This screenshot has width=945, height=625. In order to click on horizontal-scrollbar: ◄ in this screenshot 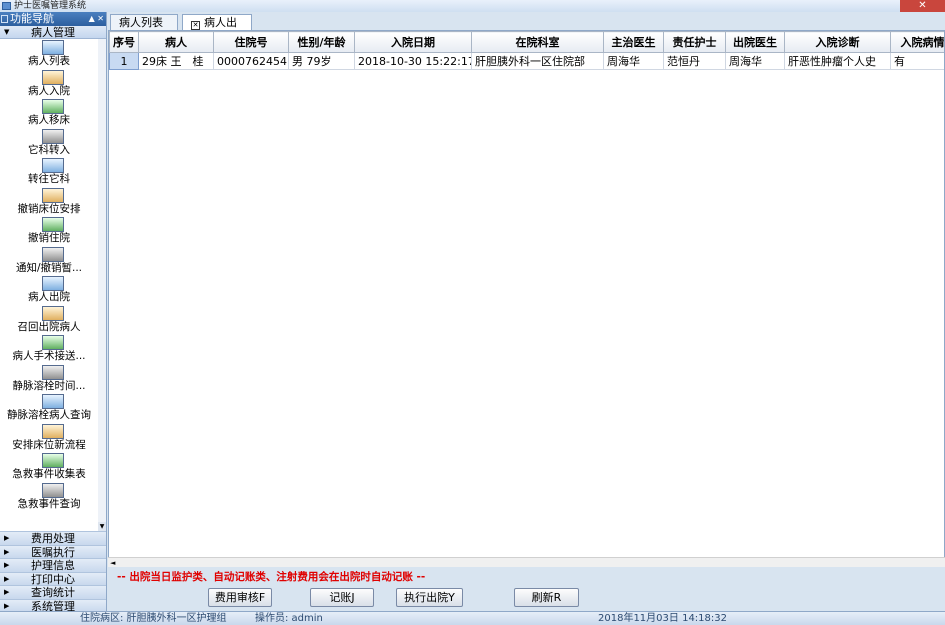, I will do `click(526, 562)`.